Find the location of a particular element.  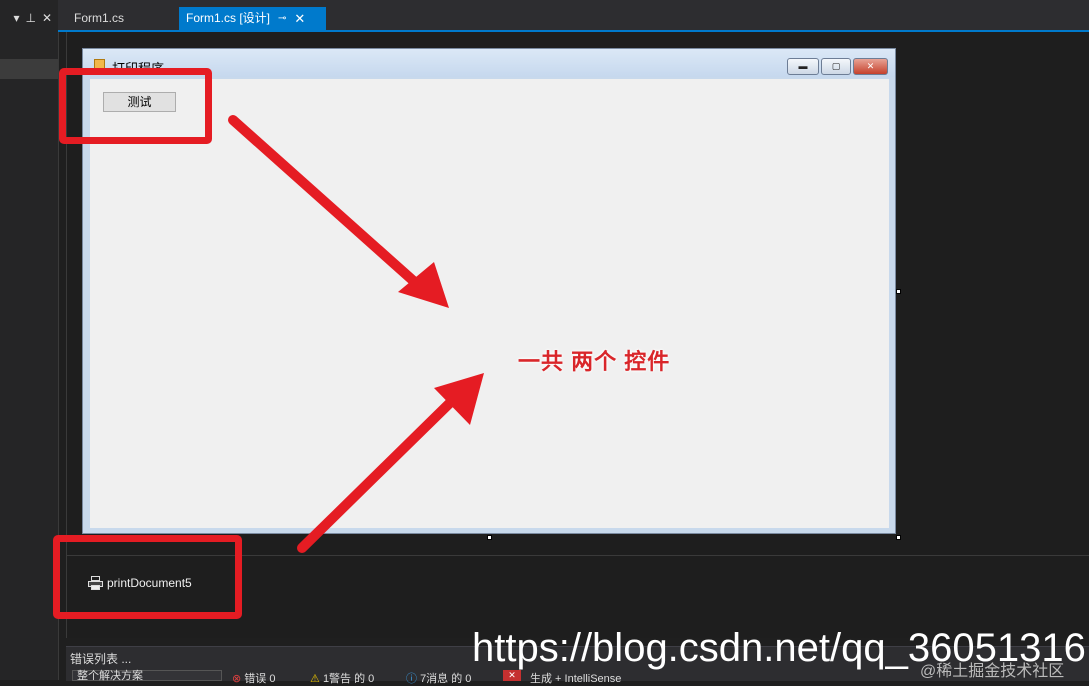

pane-header: ▾ ⊥ ✕ is located at coordinates (29, 18).